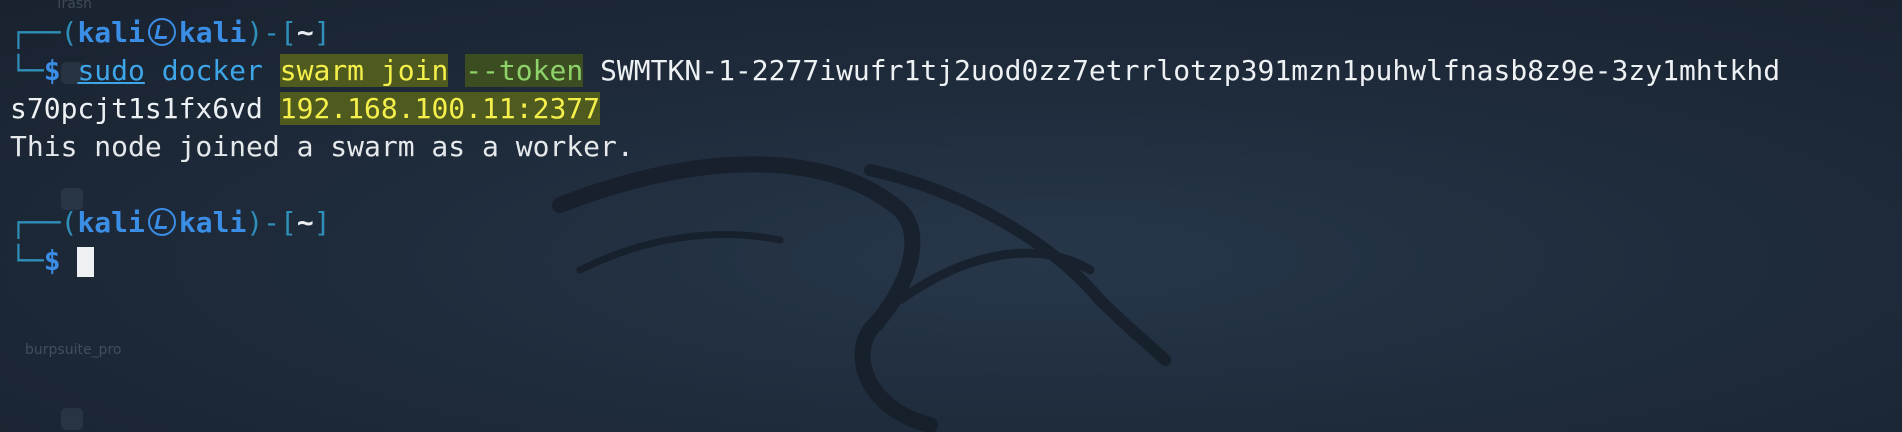 This screenshot has height=432, width=1902. What do you see at coordinates (305, 222) in the screenshot?
I see `prompt-cwd-2: ~` at bounding box center [305, 222].